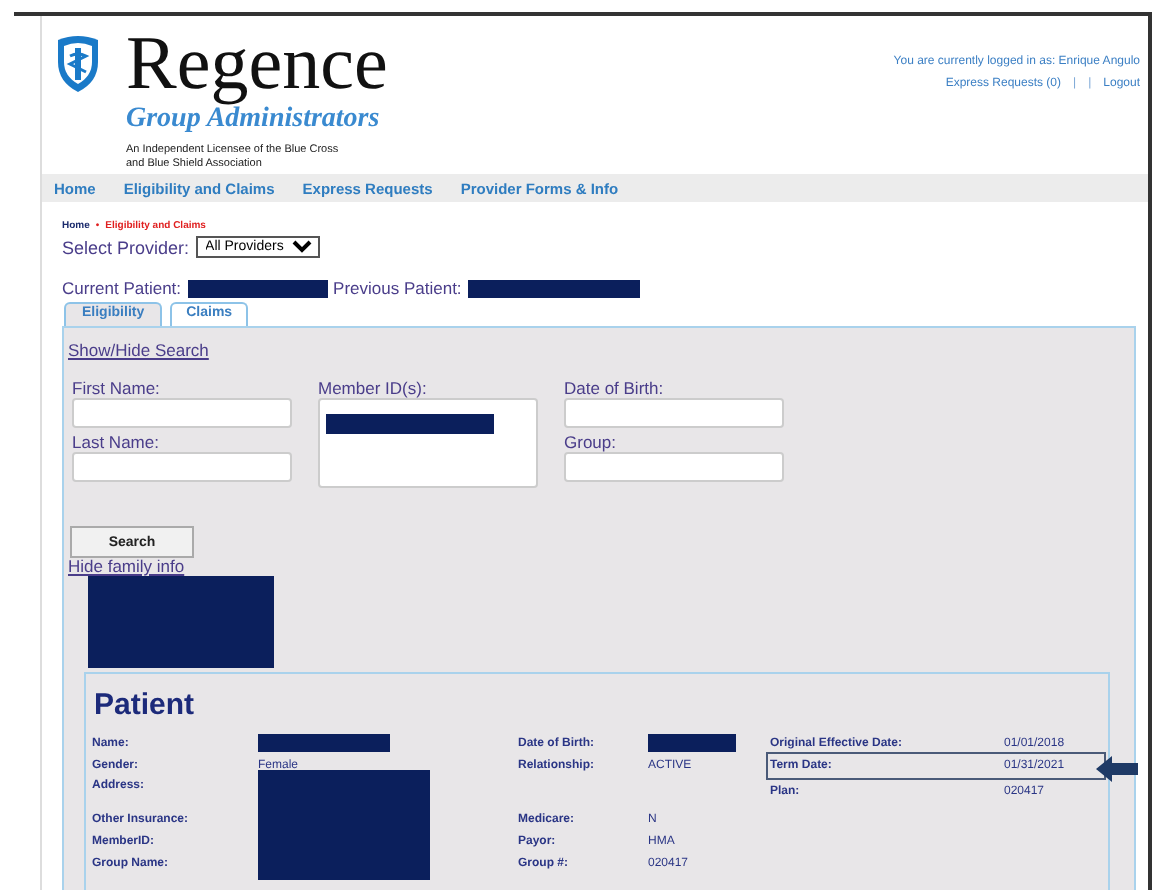 The width and height of the screenshot is (1160, 890). Describe the element at coordinates (257, 64) in the screenshot. I see `brand-name: Regence` at that location.